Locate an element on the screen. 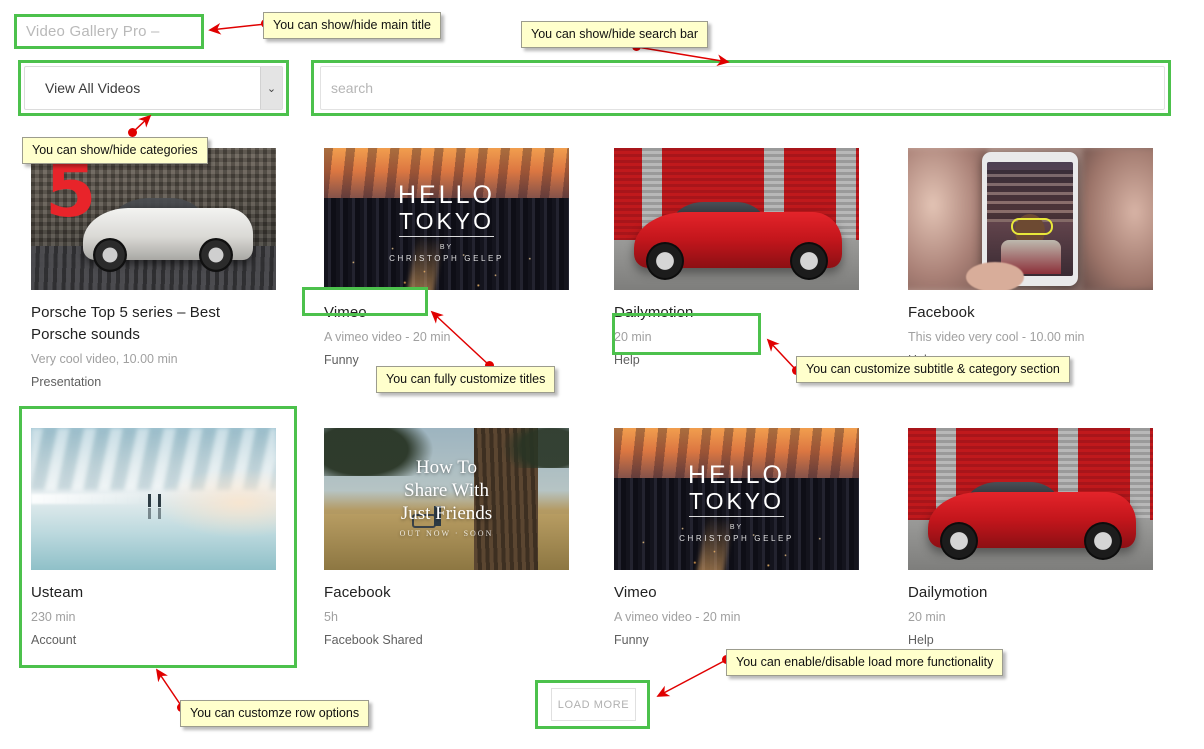 Image resolution: width=1204 pixels, height=749 pixels. thumbnail-title-line1: How To is located at coordinates (446, 467).